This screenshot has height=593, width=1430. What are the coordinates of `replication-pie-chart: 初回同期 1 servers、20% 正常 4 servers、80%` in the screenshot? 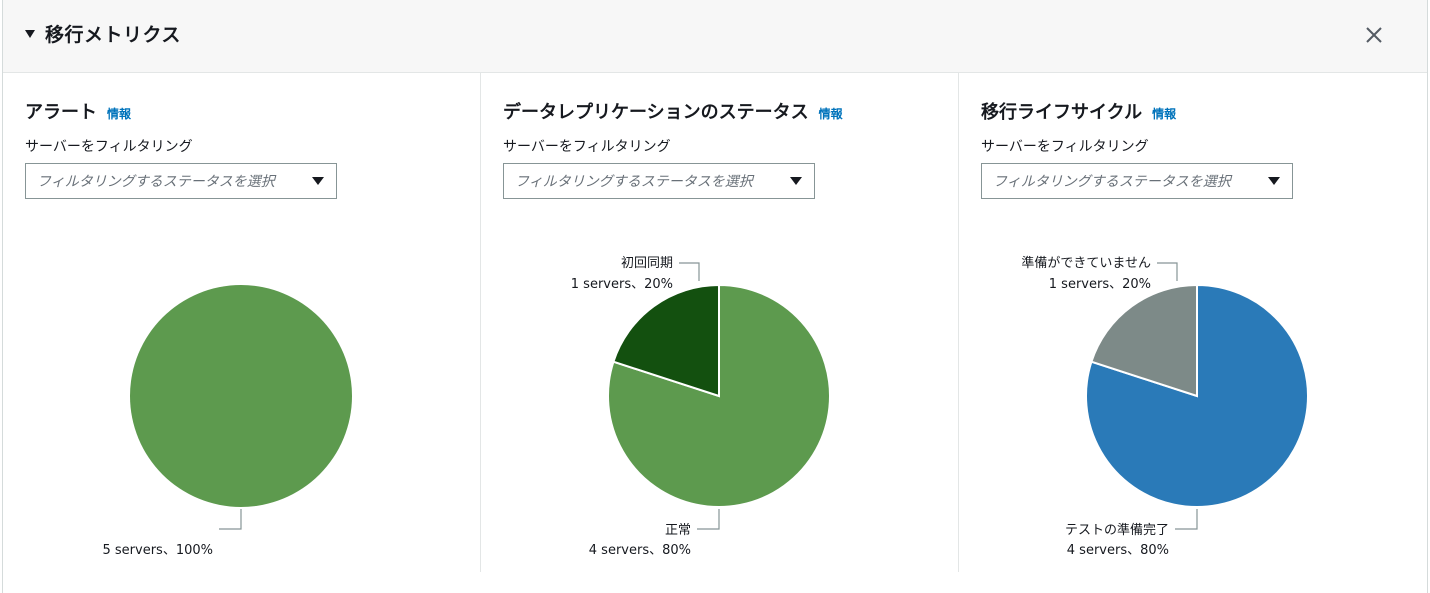 It's located at (701, 407).